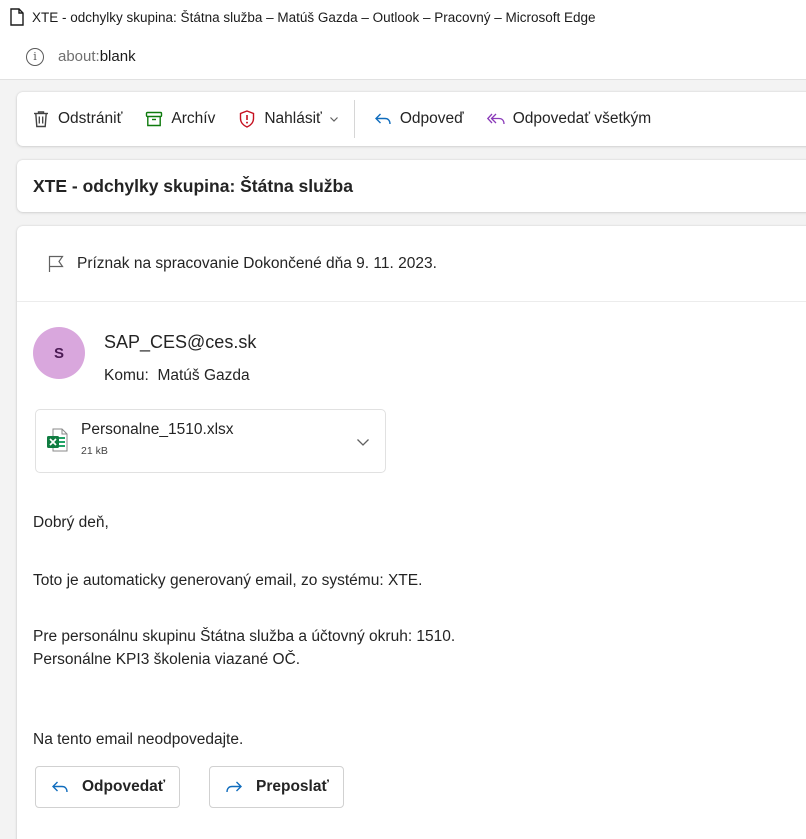  I want to click on archive-label: Archív, so click(193, 118).